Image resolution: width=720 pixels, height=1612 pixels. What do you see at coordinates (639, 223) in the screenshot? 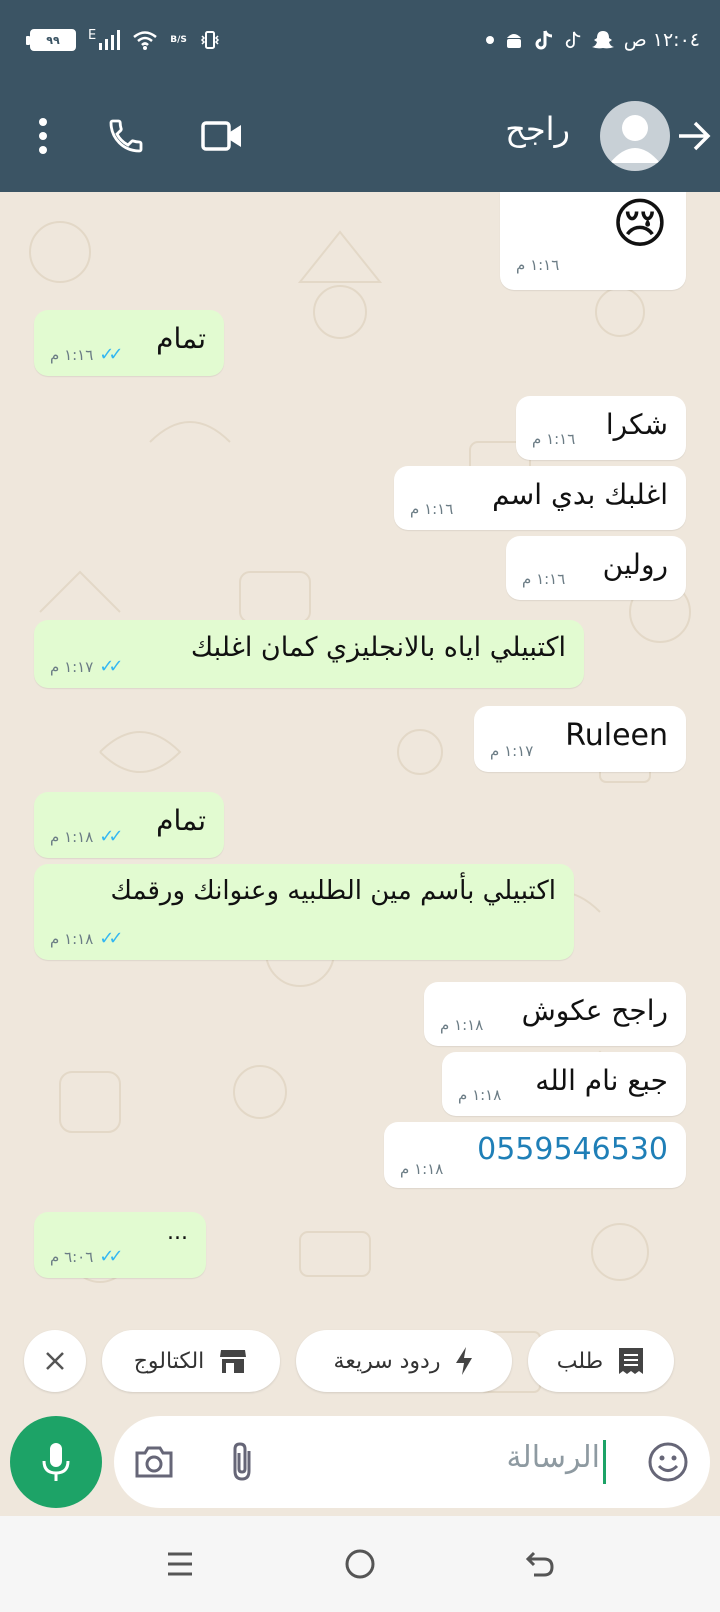
I see `message-text: 😢` at bounding box center [639, 223].